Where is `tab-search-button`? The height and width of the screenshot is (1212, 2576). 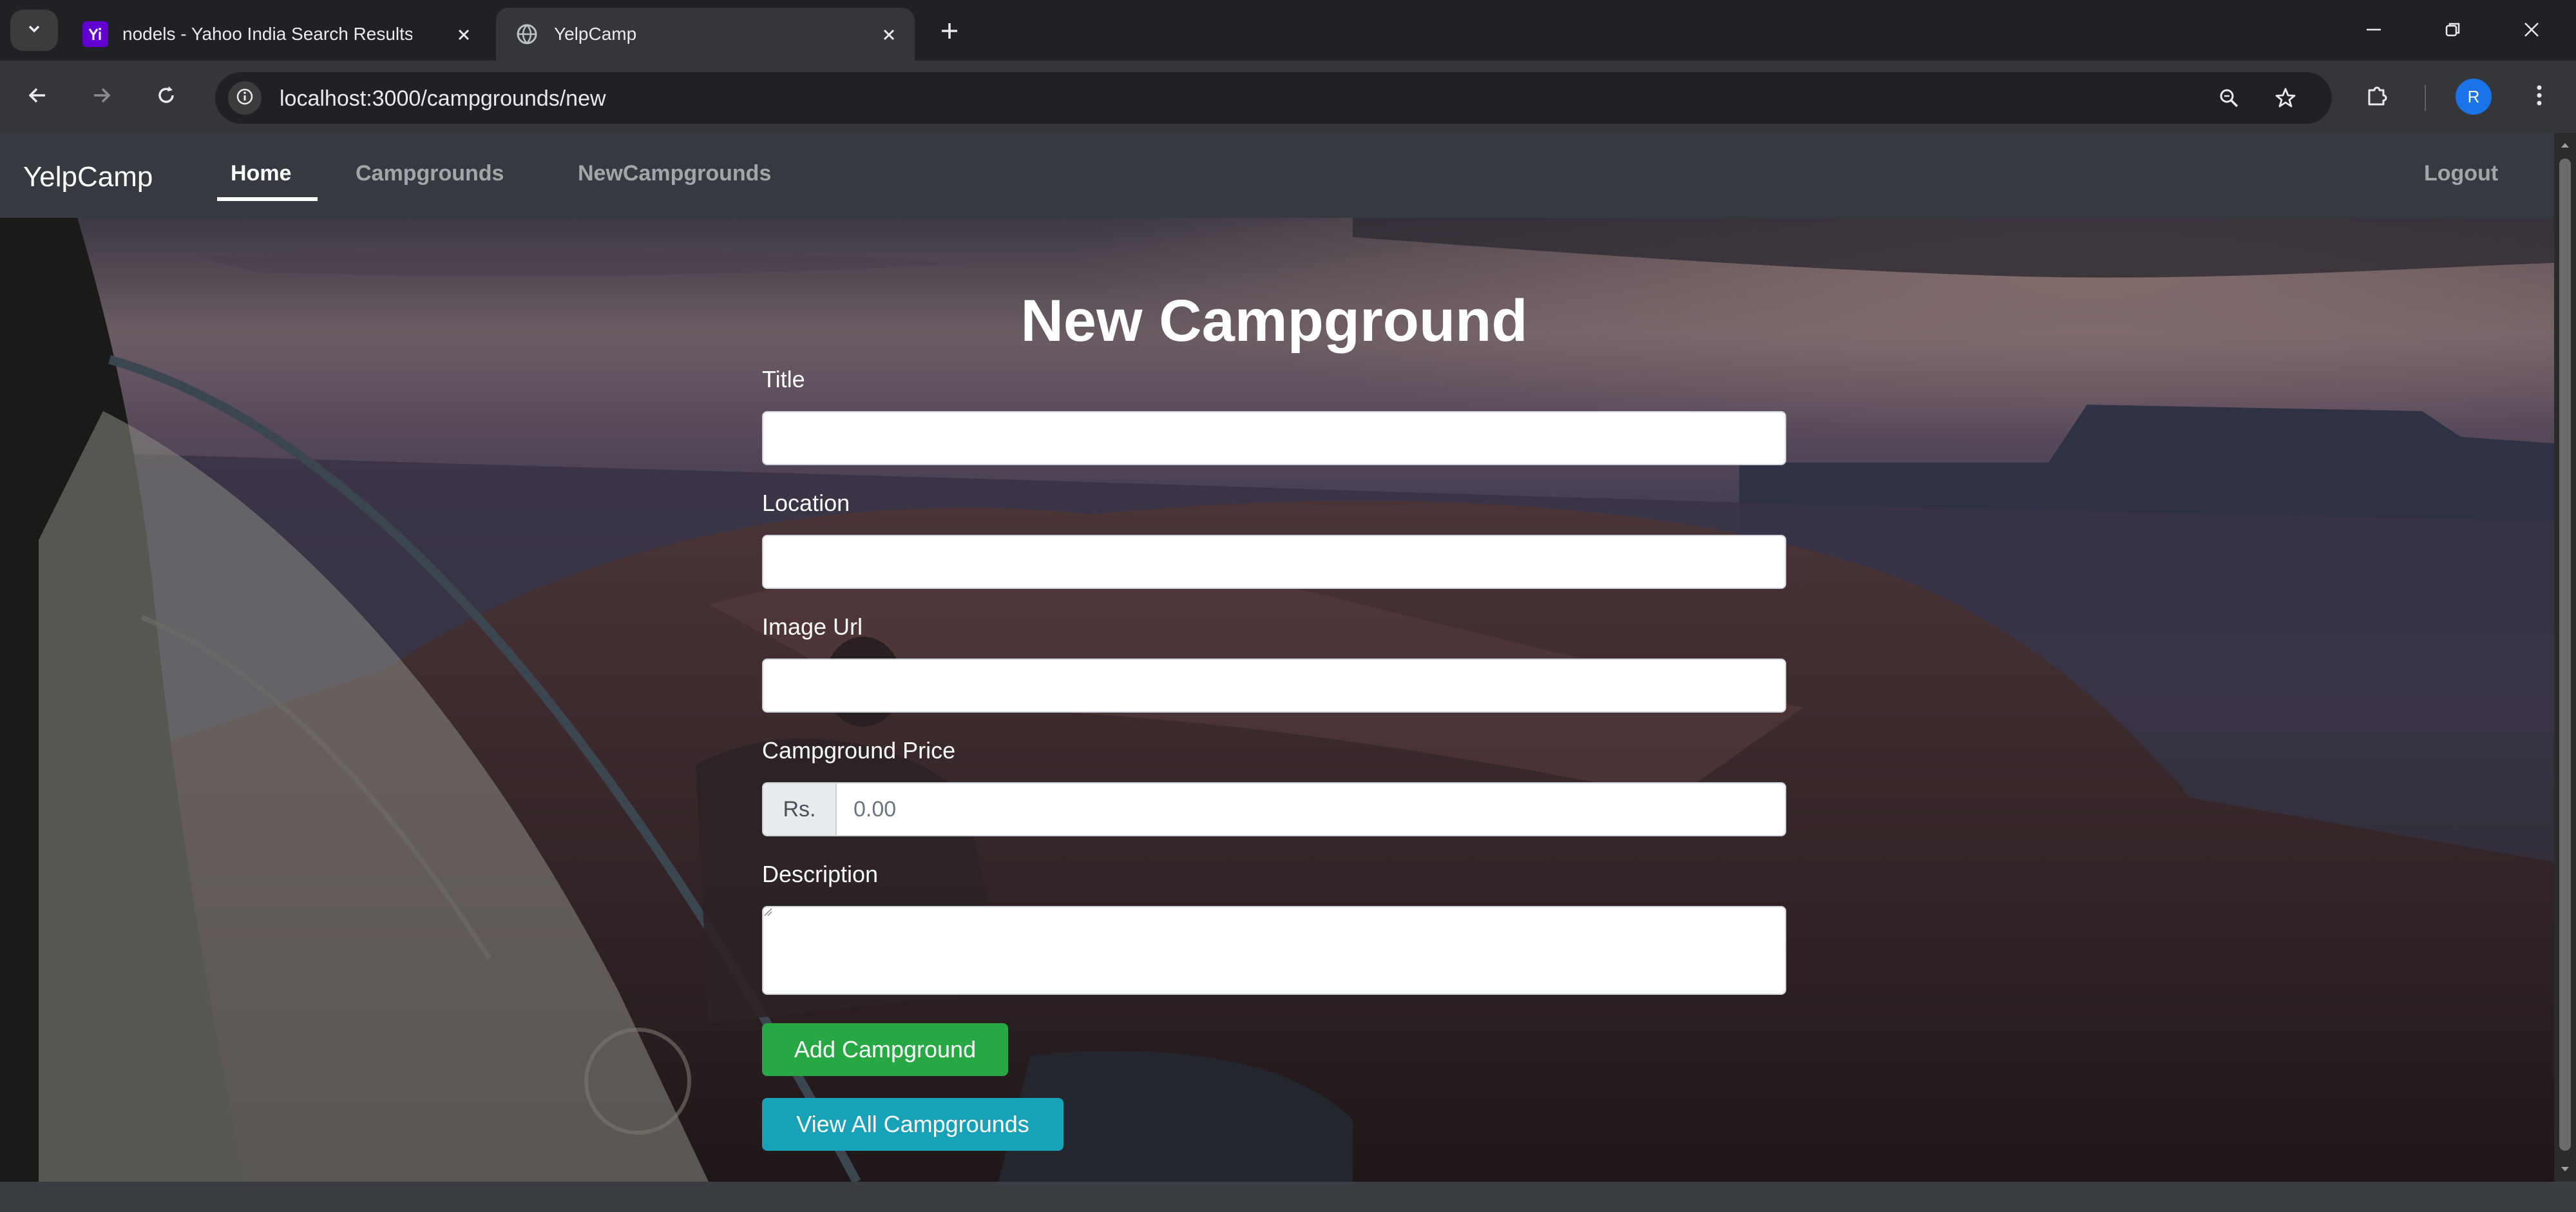
tab-search-button is located at coordinates (34, 31).